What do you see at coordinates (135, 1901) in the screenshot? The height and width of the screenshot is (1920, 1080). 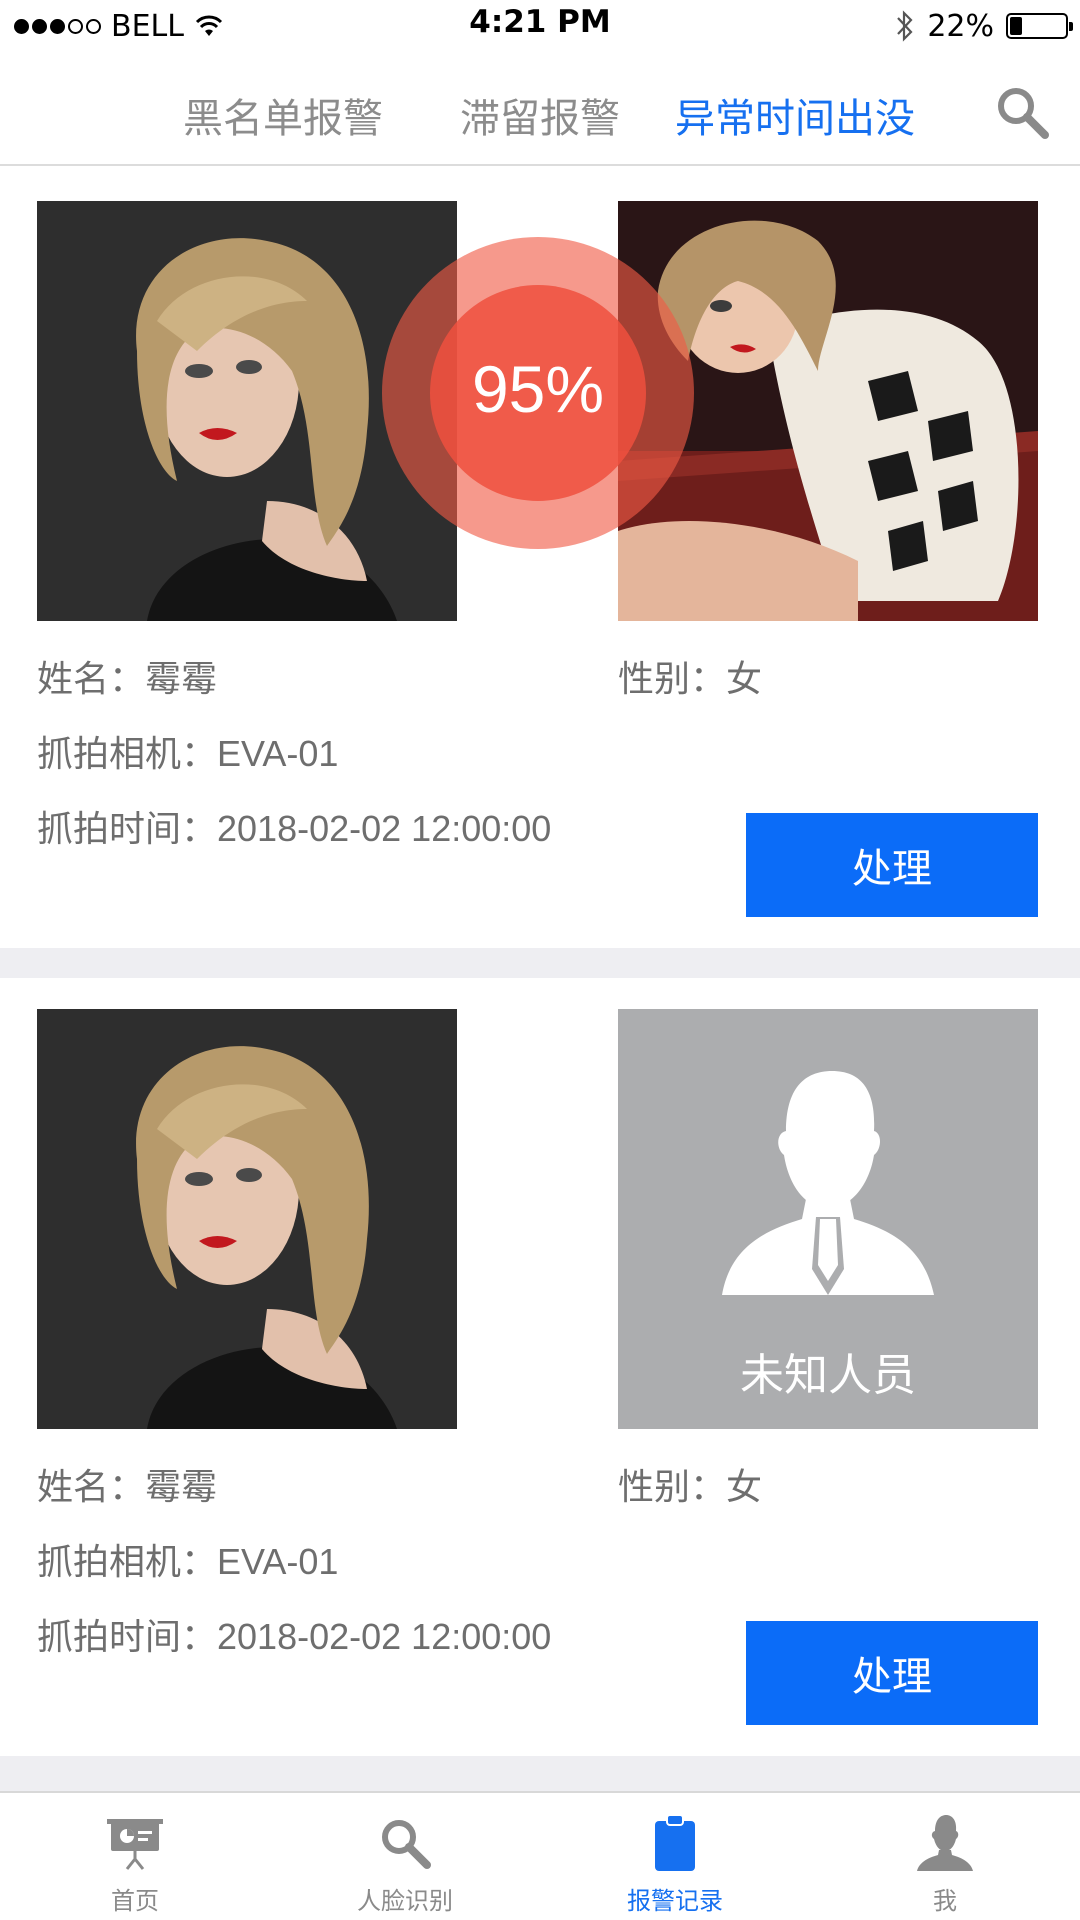 I see `tabbar-label: 首页` at bounding box center [135, 1901].